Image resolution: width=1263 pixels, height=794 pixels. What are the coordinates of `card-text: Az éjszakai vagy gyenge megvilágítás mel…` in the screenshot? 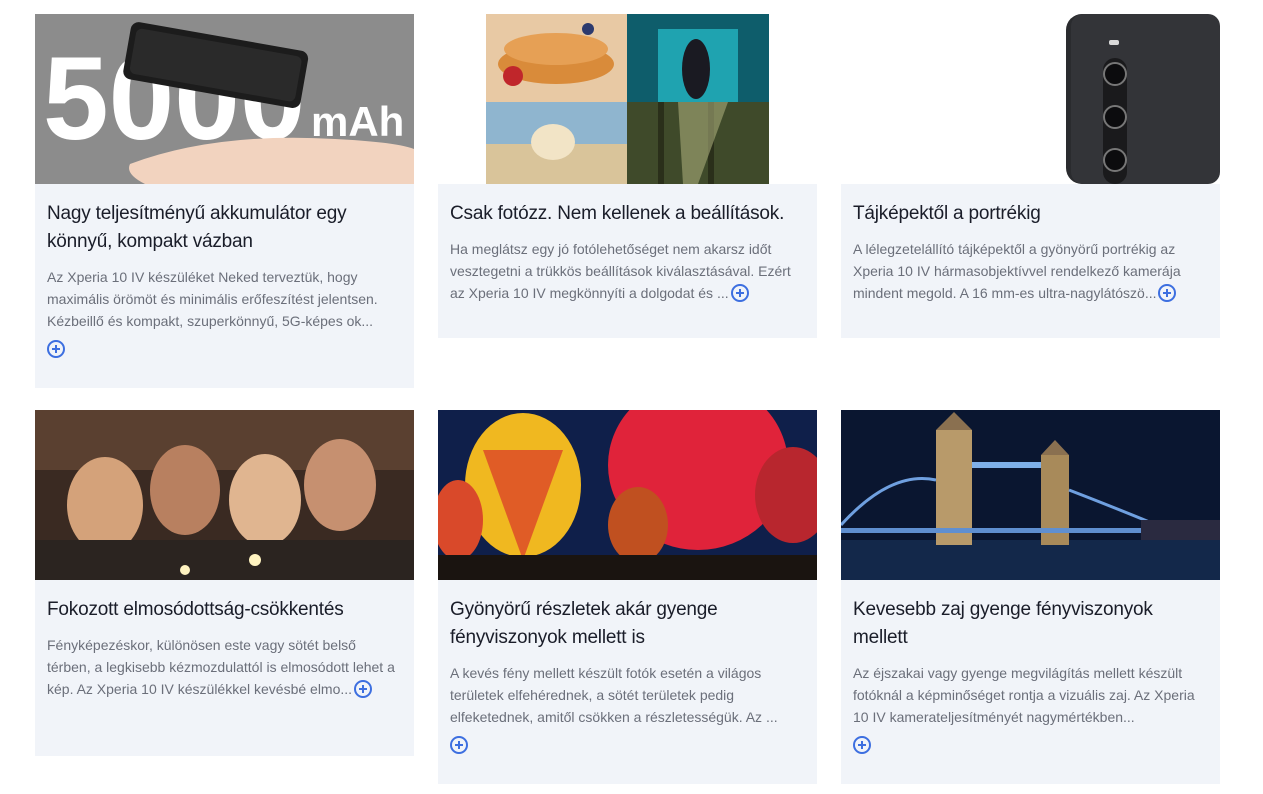 It's located at (1024, 695).